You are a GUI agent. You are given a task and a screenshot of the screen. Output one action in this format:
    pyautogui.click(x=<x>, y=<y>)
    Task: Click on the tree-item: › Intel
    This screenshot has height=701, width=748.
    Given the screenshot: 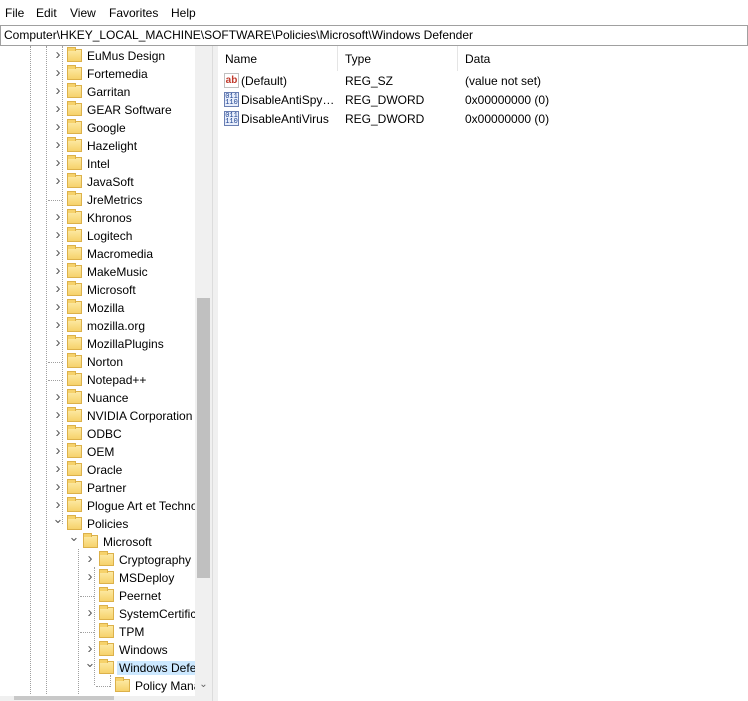 What is the action you would take?
    pyautogui.click(x=97, y=164)
    